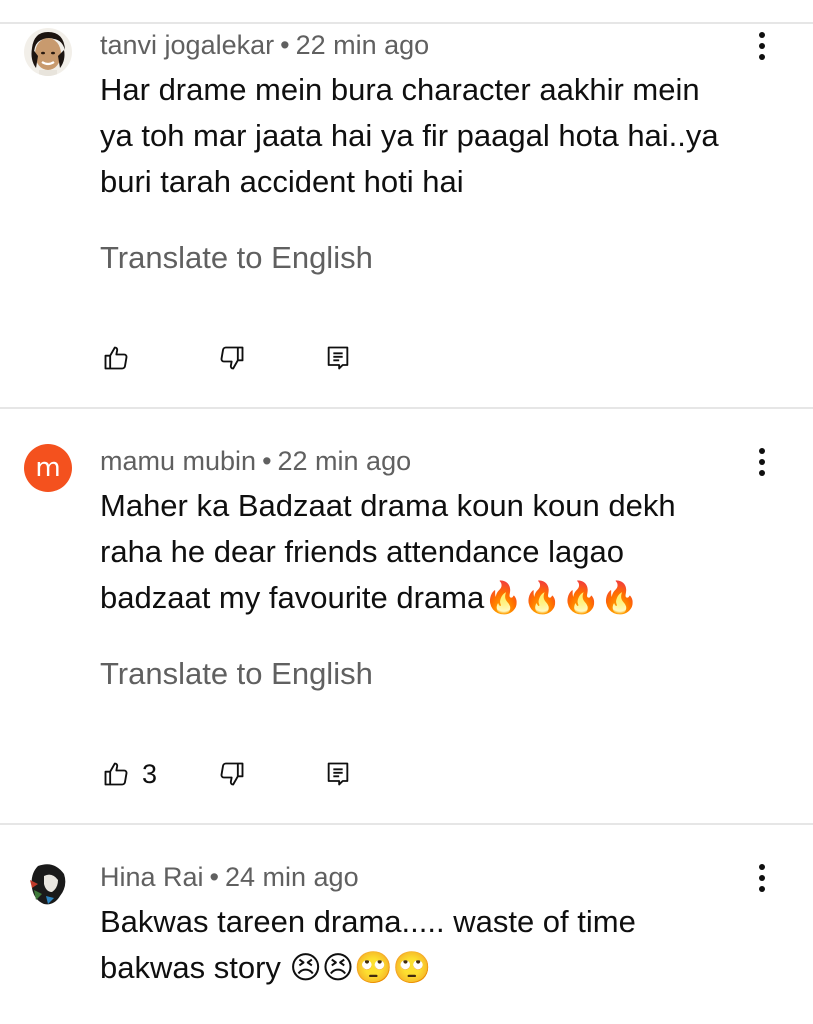 The height and width of the screenshot is (1024, 813). I want to click on timestamp: 24 min ago, so click(292, 877).